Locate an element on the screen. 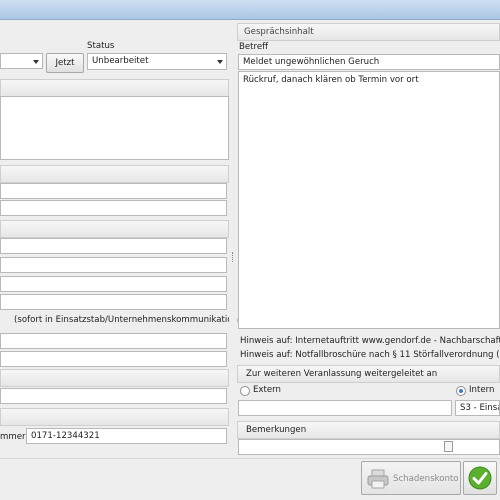 The height and width of the screenshot is (500, 500). status-label: Status is located at coordinates (101, 46).